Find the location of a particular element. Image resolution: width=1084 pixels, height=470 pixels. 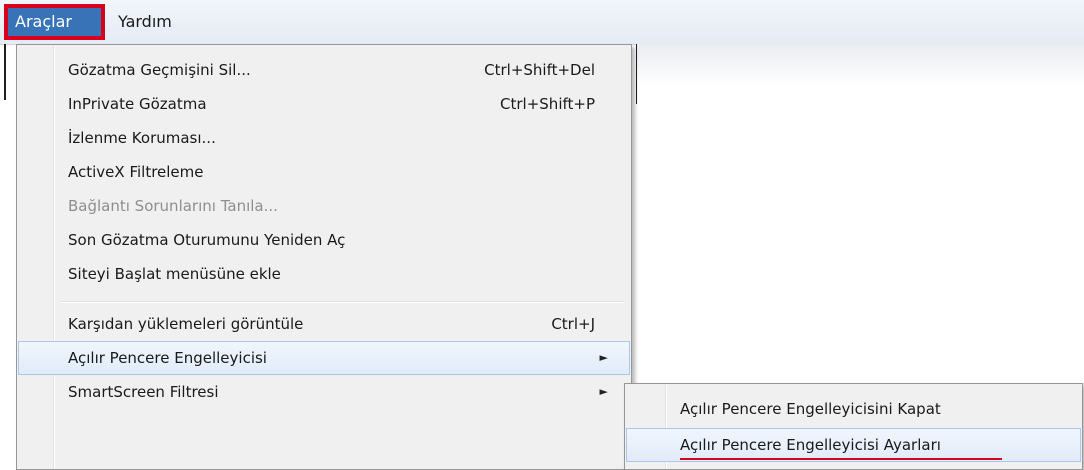

menu-item-shortcut: Ctrl+Shift+P is located at coordinates (547, 104).